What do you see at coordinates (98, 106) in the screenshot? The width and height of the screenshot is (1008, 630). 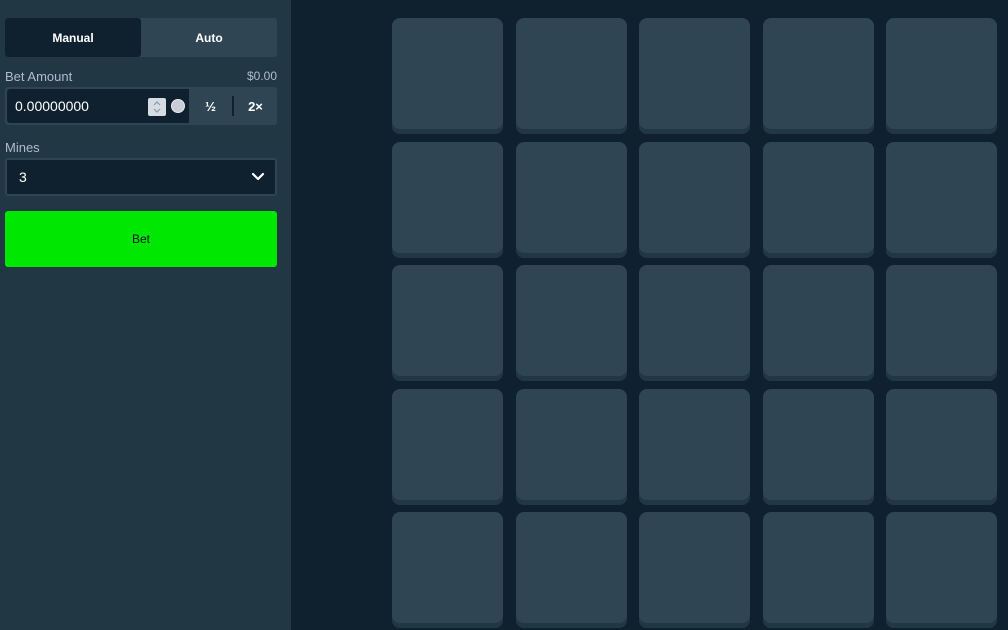 I see `bet-amount-input: 0.00000000` at bounding box center [98, 106].